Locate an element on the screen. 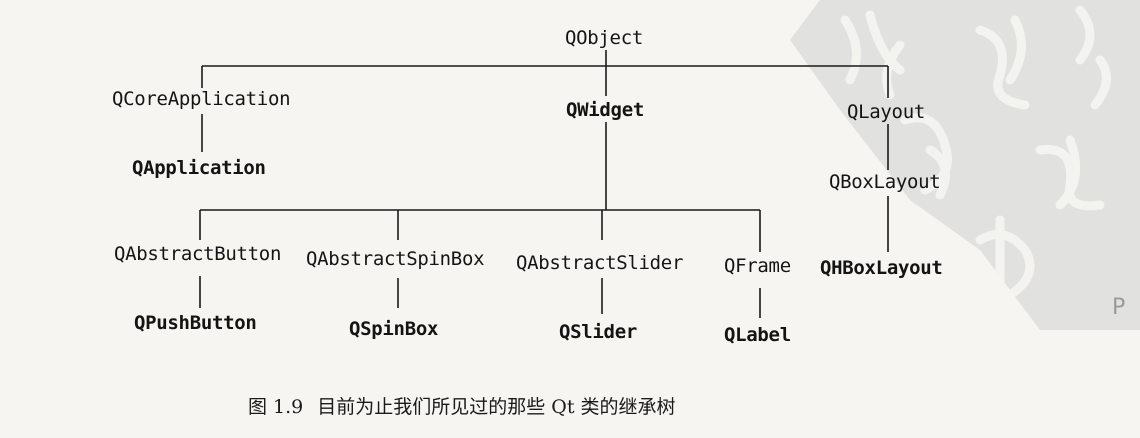 Image resolution: width=1140 pixels, height=438 pixels. node-qlabel: QLabel is located at coordinates (757, 335).